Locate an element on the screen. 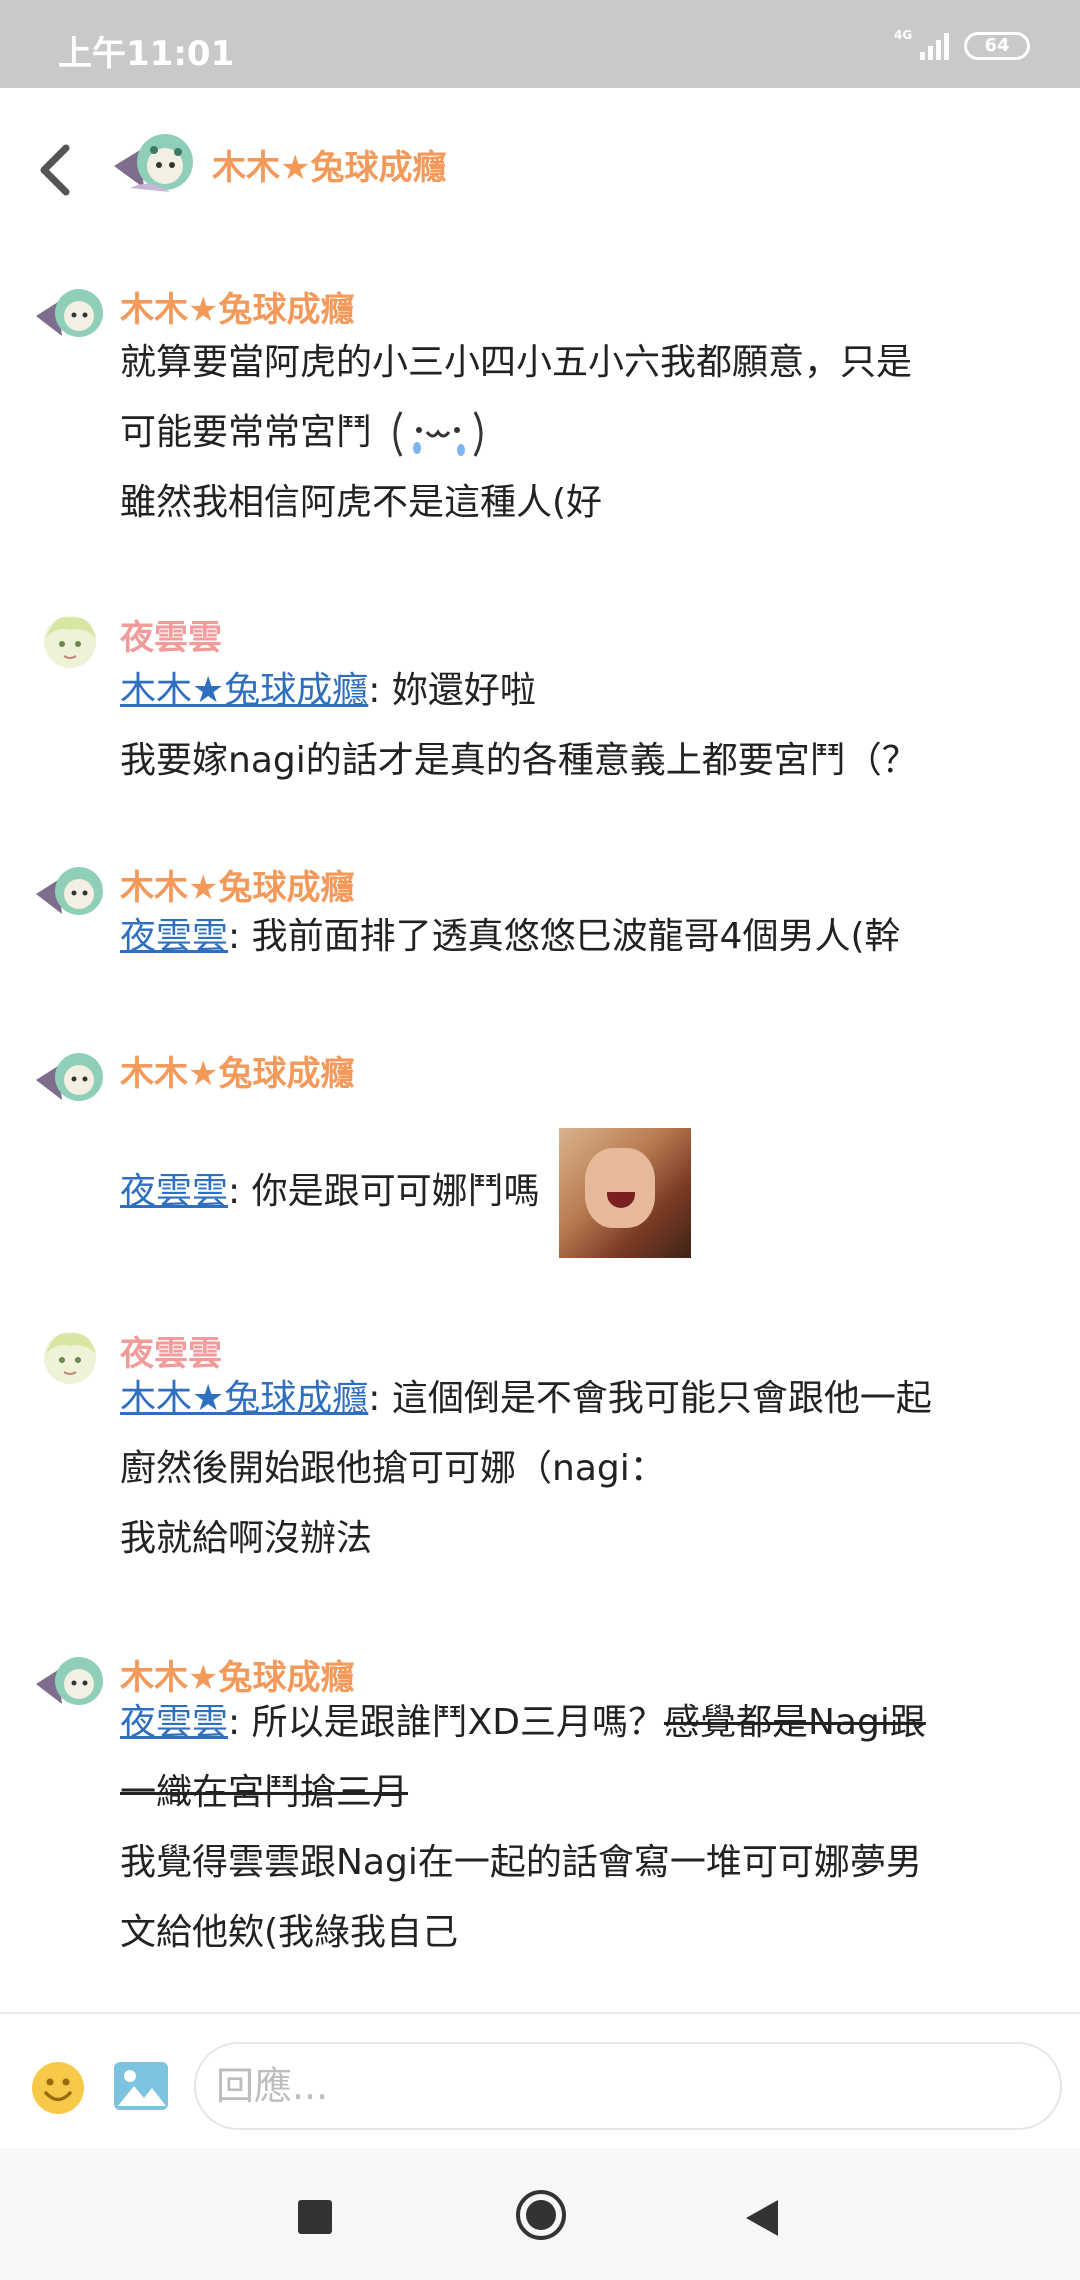  message-text: 可能要常常宮鬥 is located at coordinates (246, 432).